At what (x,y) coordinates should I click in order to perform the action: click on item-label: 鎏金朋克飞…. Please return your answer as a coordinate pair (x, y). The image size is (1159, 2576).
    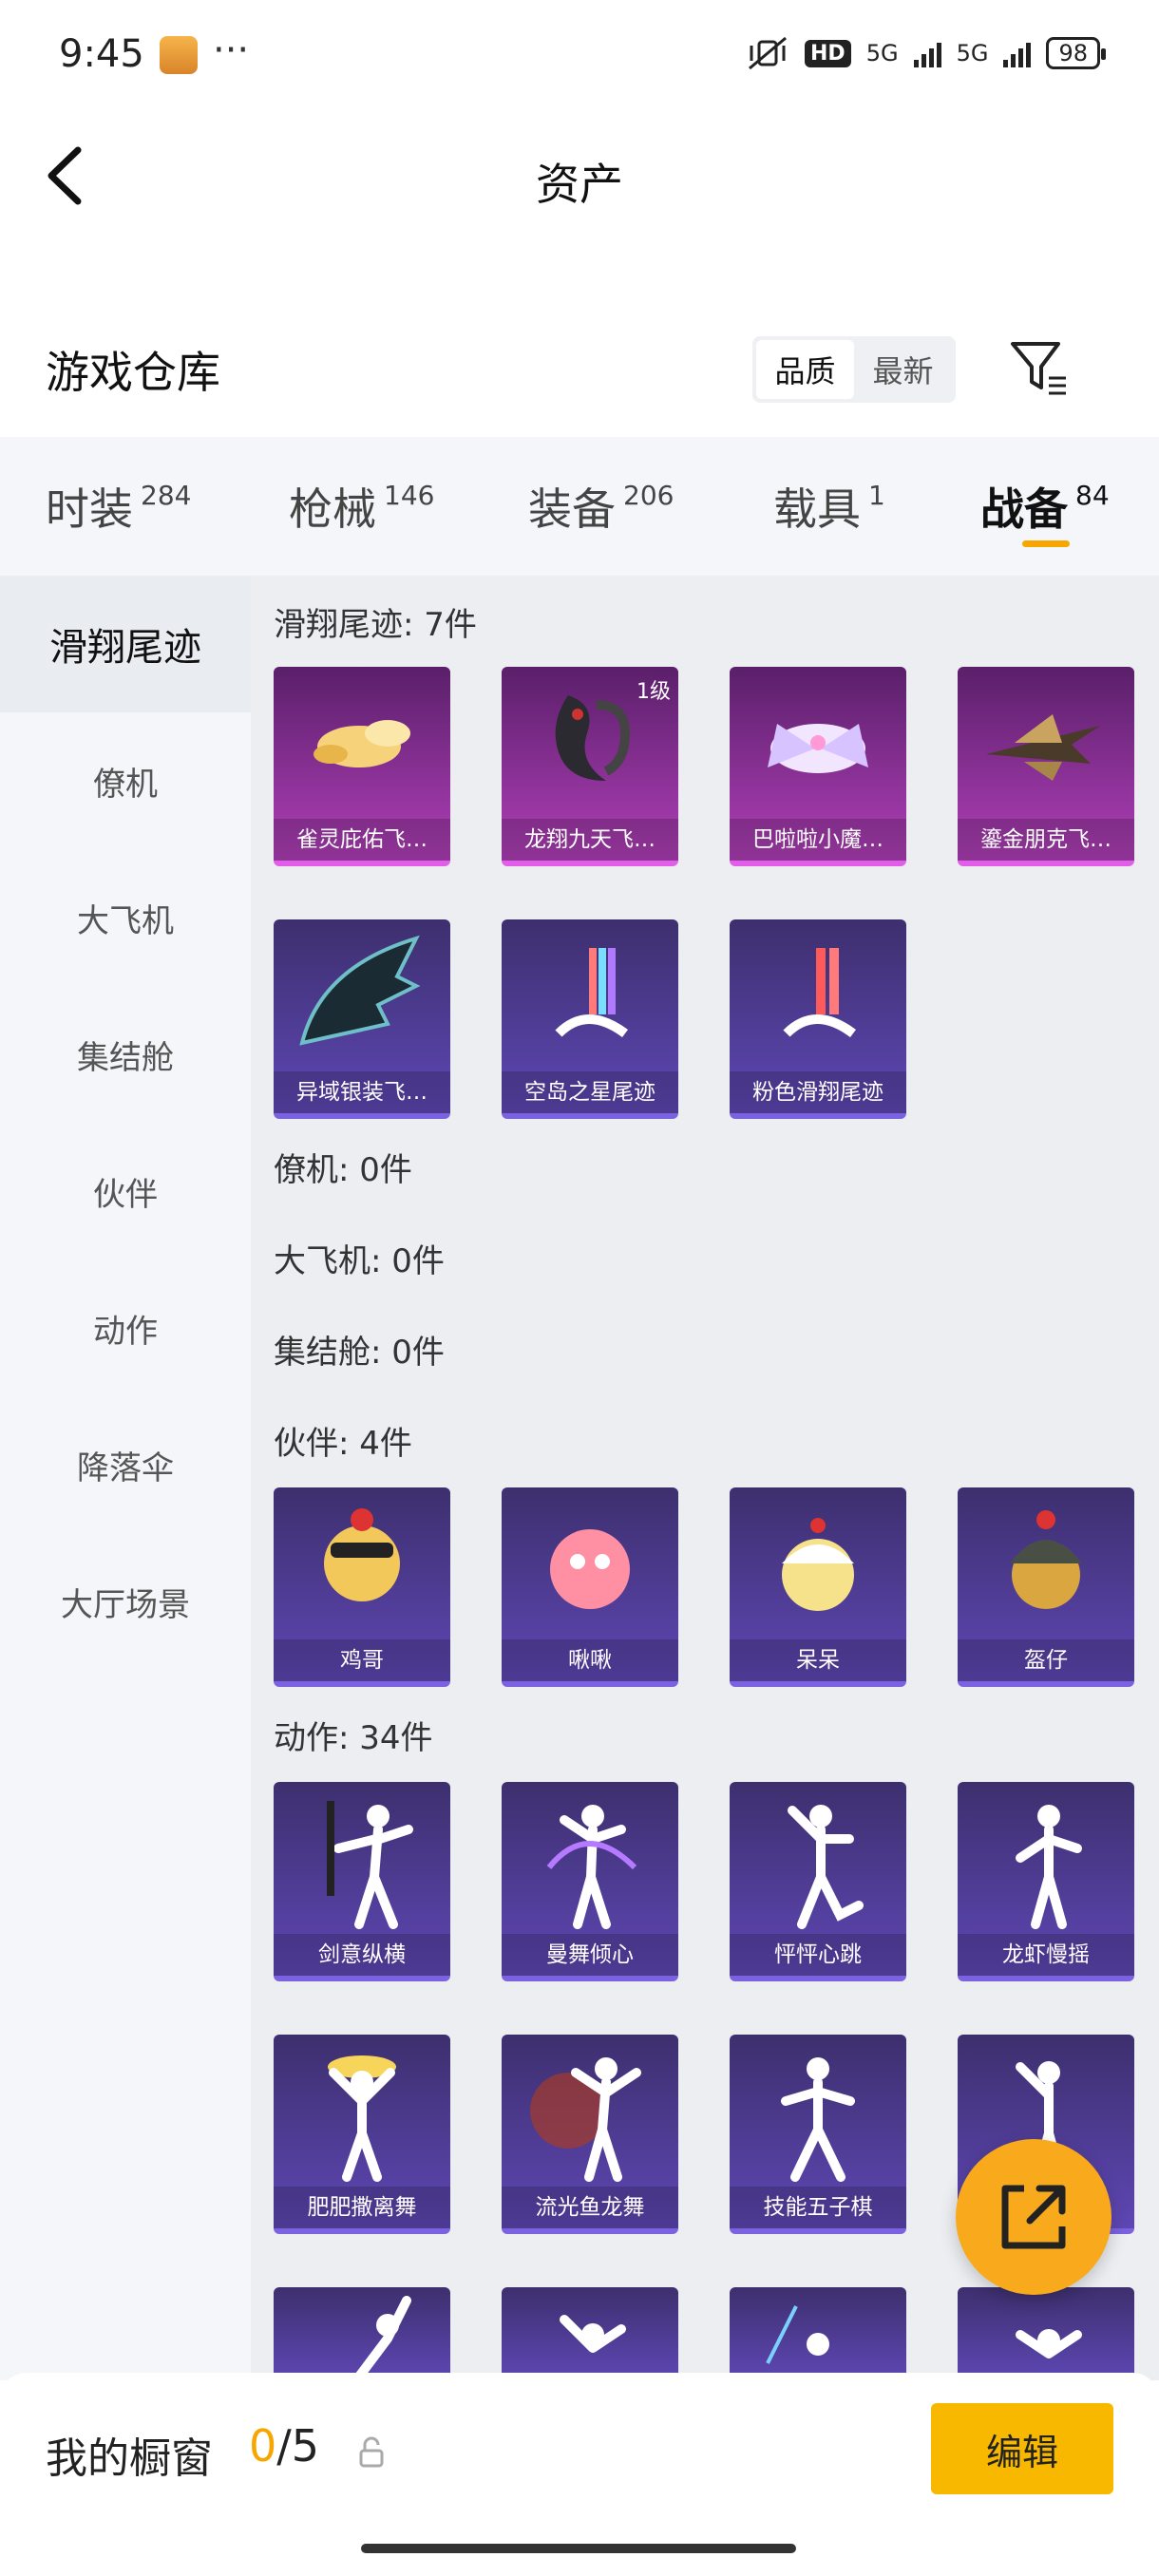
    Looking at the image, I should click on (1046, 840).